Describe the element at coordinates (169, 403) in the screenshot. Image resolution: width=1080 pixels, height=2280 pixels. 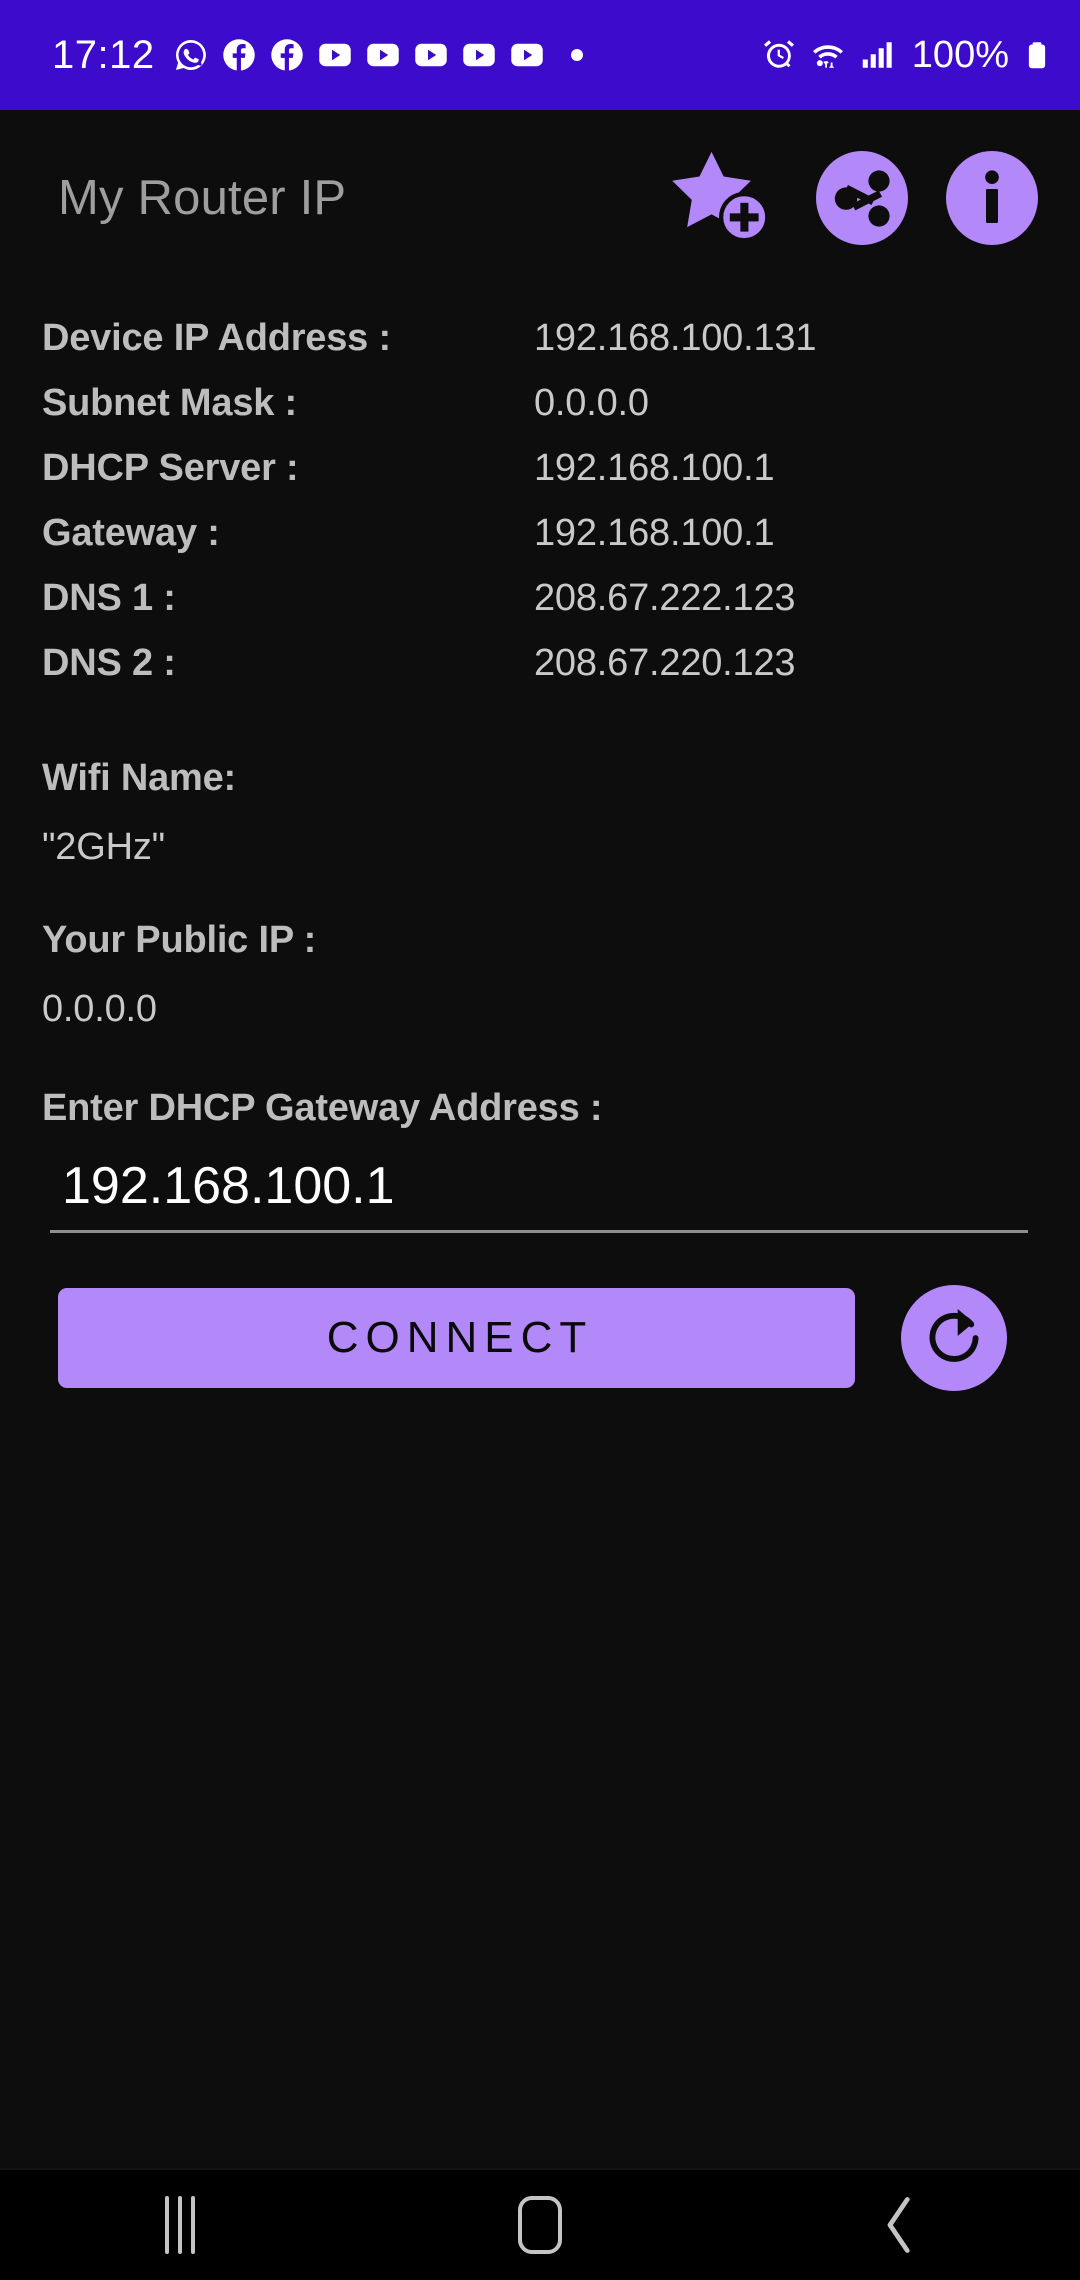
I see `row-label: Subnet Mask :` at that location.